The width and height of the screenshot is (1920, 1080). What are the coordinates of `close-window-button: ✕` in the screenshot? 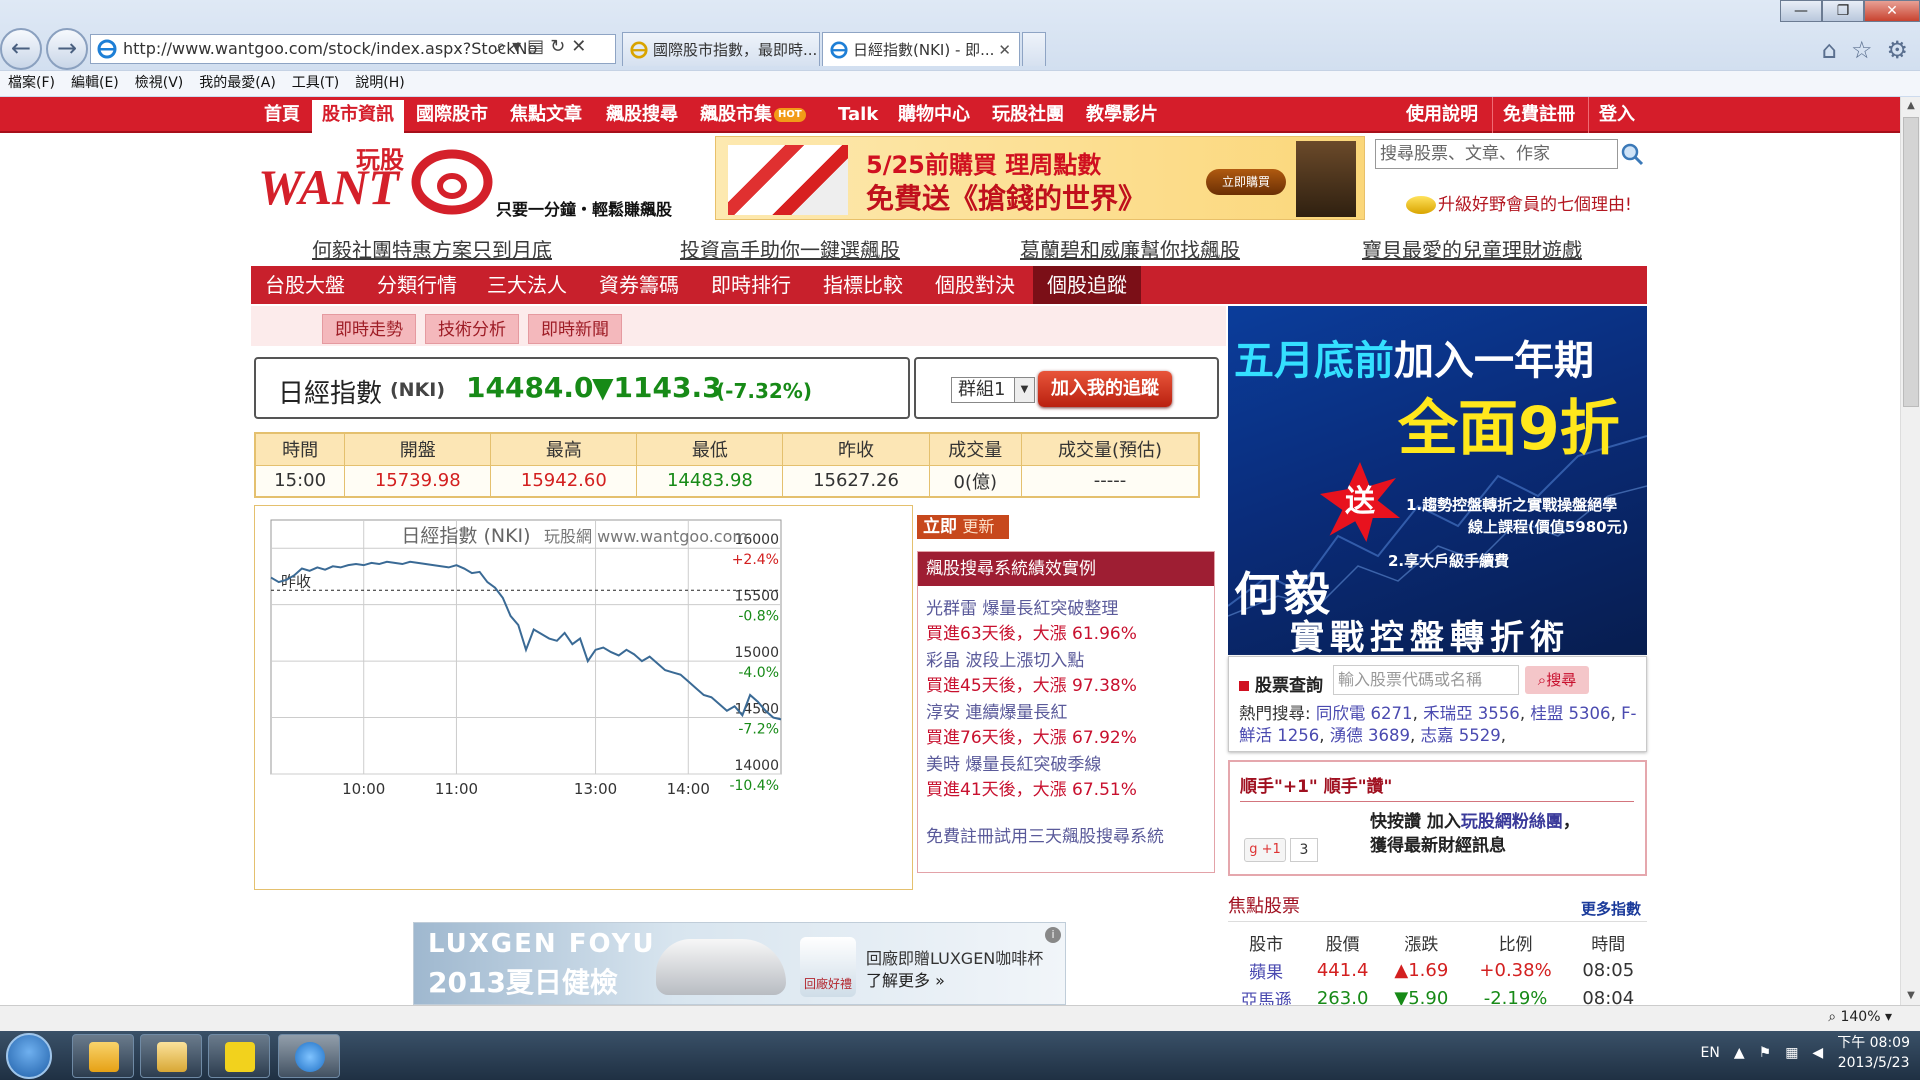 It's located at (1892, 11).